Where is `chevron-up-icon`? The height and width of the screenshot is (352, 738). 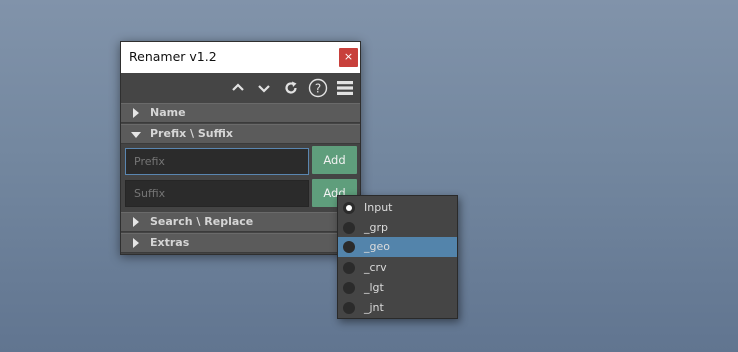 chevron-up-icon is located at coordinates (238, 88).